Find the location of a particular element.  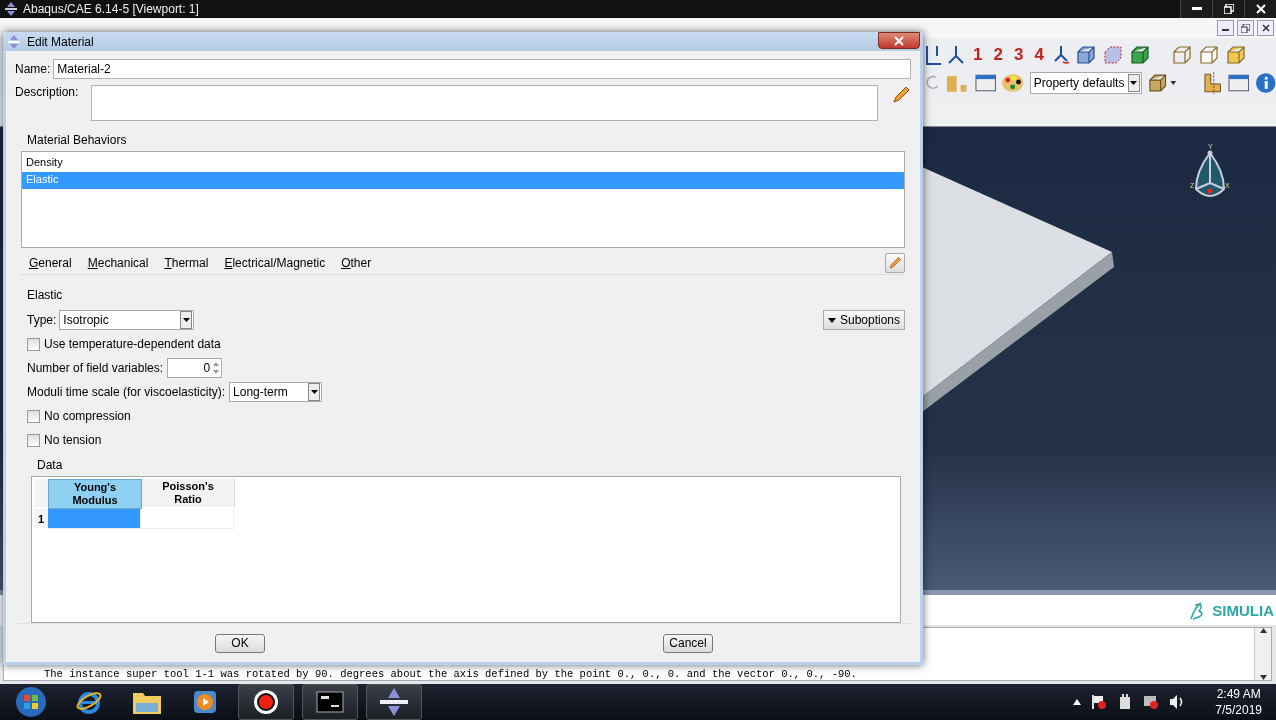

description-field is located at coordinates (484, 103).